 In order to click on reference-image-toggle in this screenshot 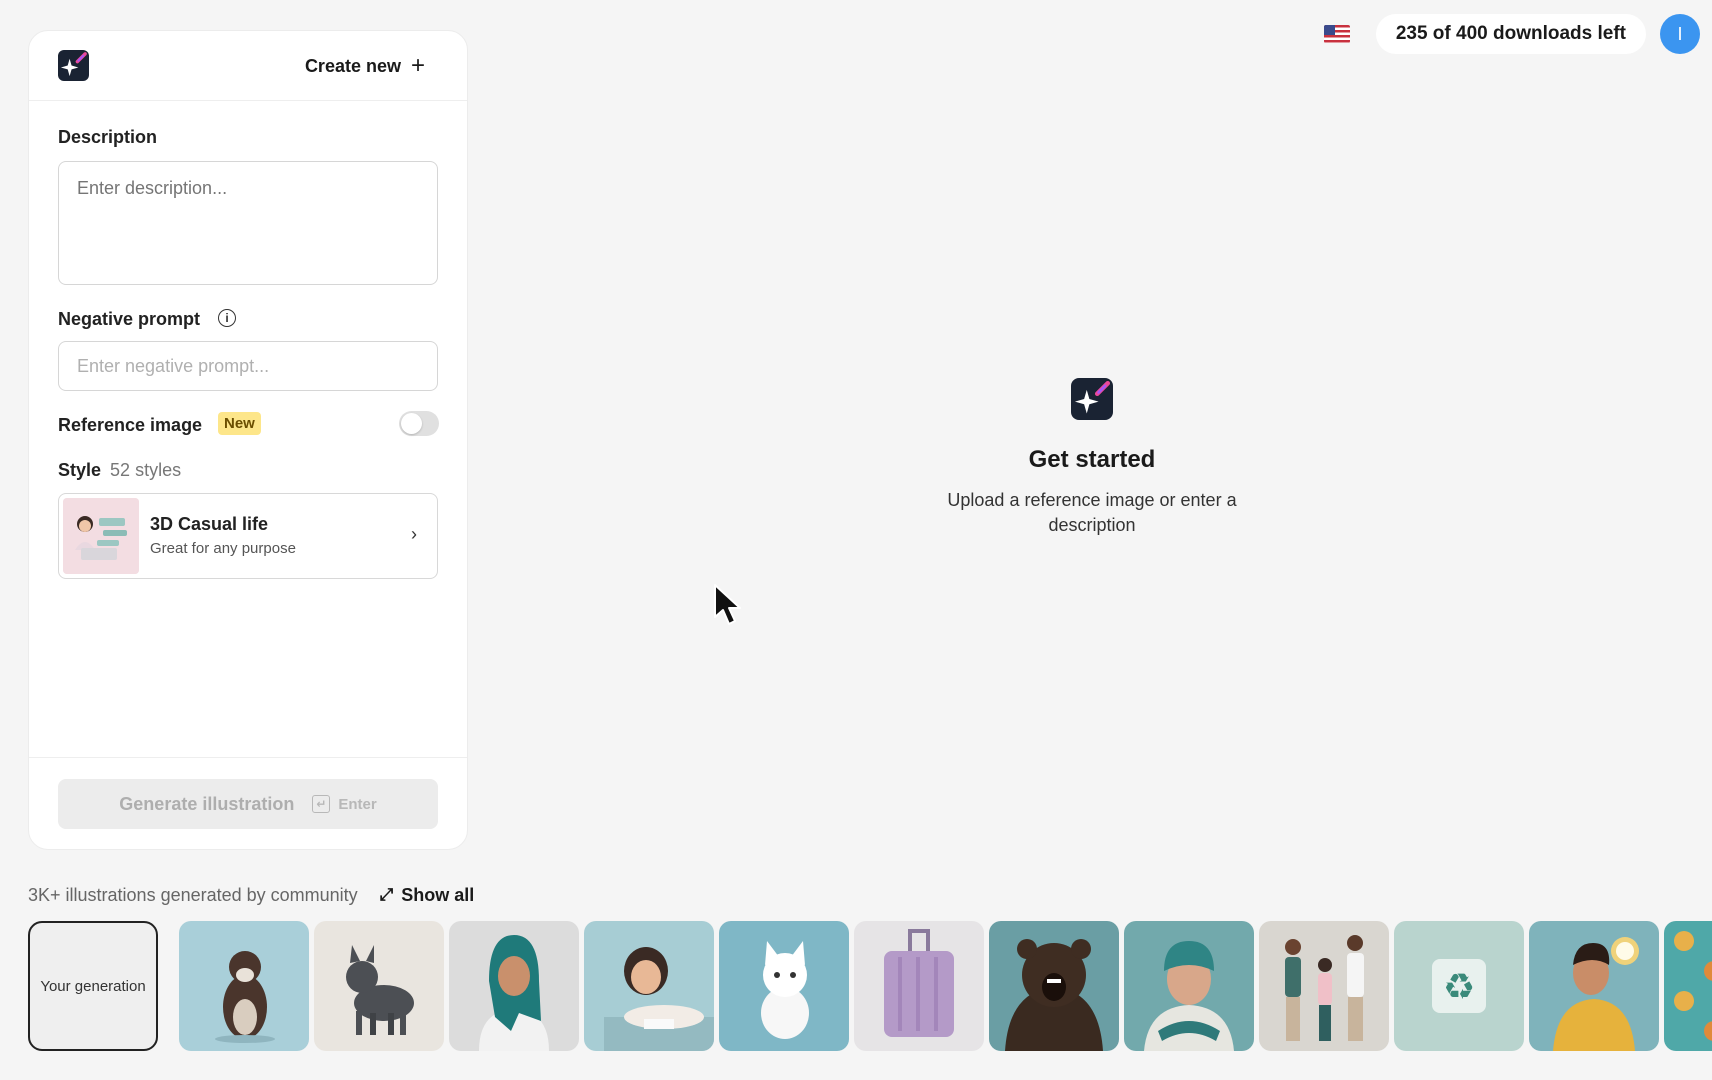, I will do `click(419, 423)`.